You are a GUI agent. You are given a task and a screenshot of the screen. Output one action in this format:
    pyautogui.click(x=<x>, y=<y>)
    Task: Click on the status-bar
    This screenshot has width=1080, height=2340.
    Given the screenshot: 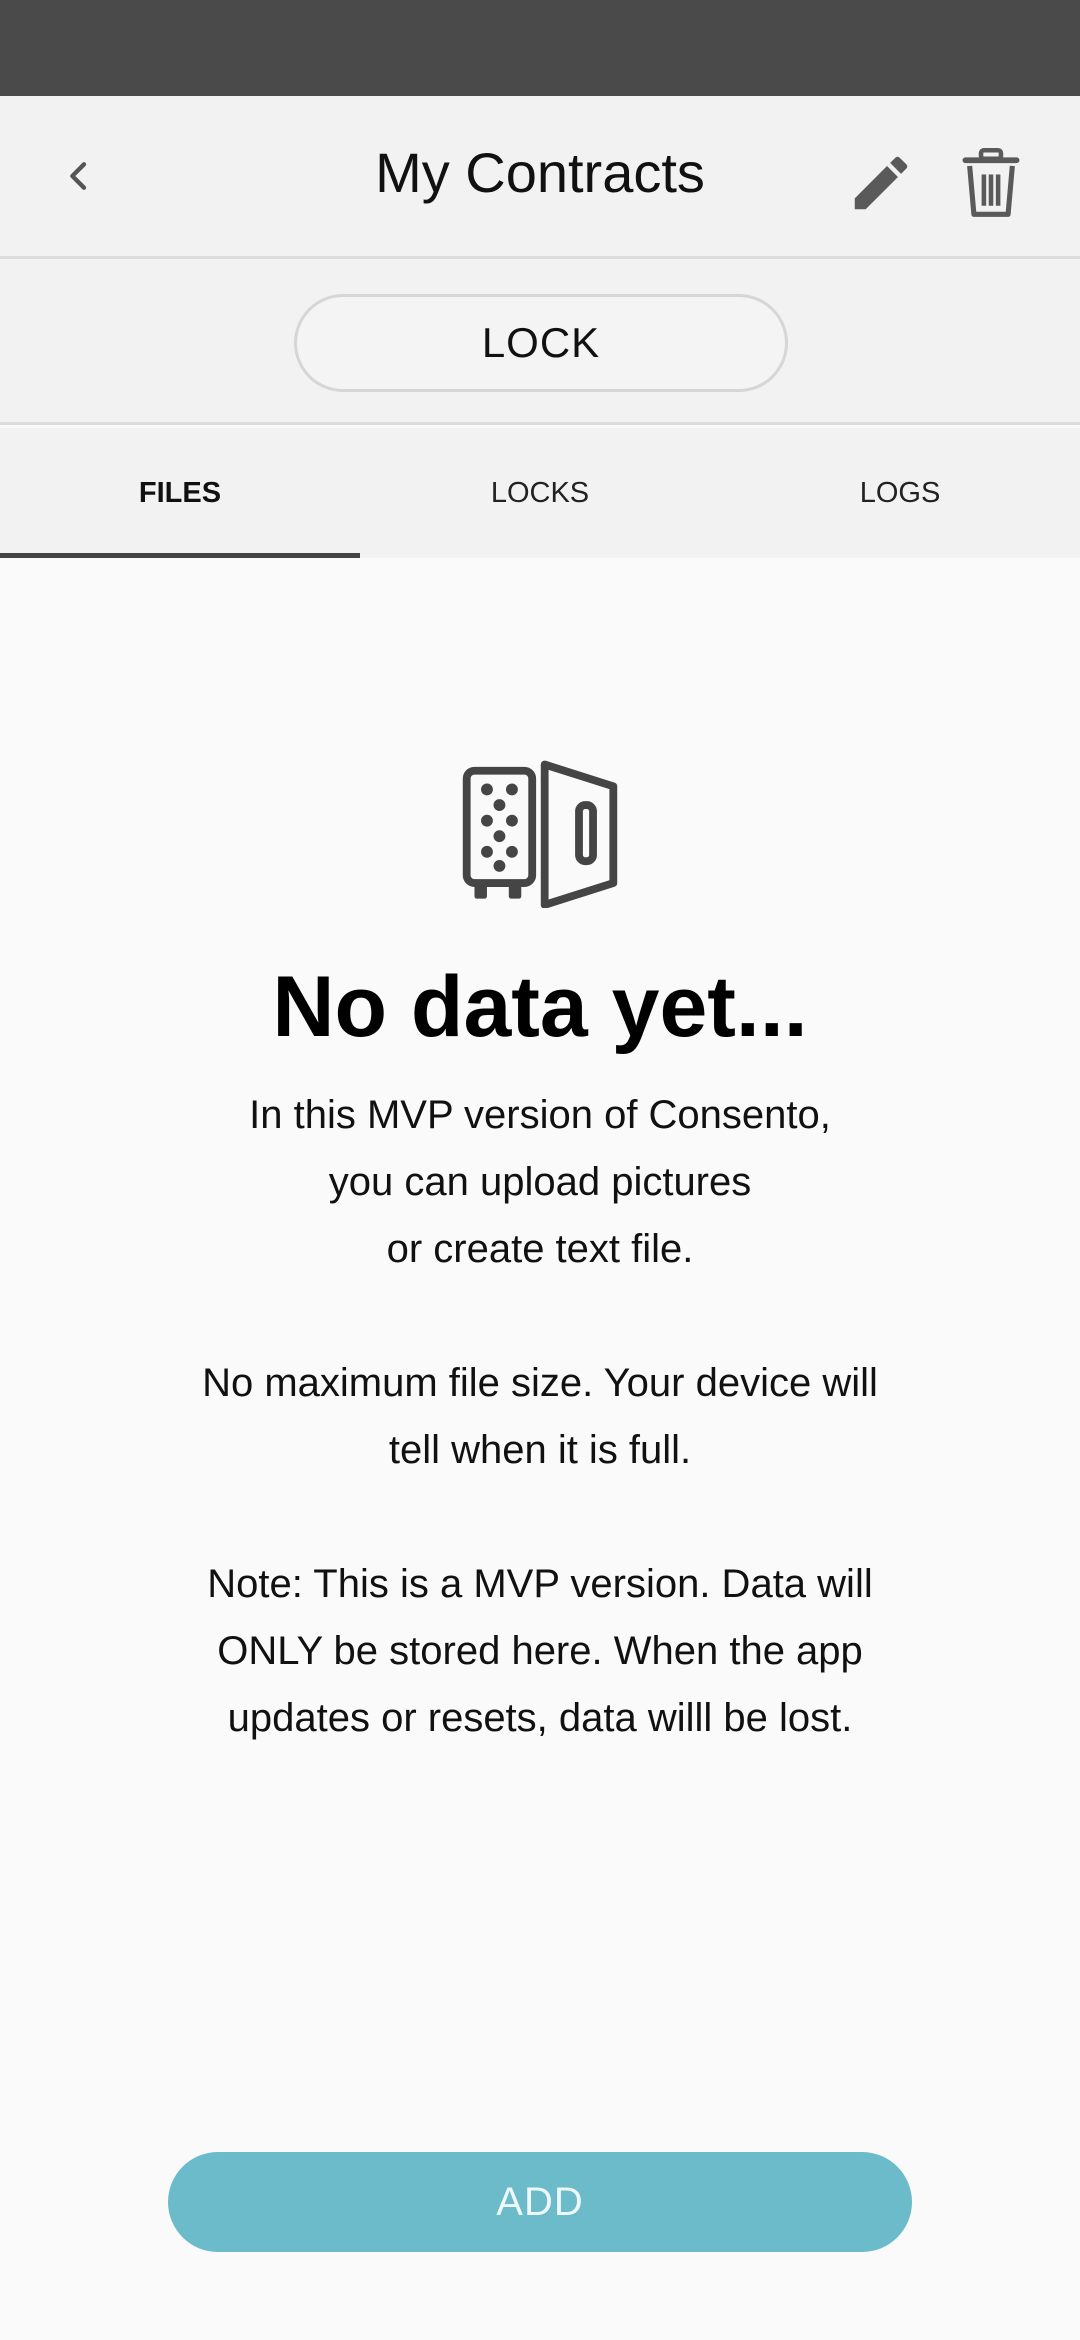 What is the action you would take?
    pyautogui.click(x=540, y=48)
    